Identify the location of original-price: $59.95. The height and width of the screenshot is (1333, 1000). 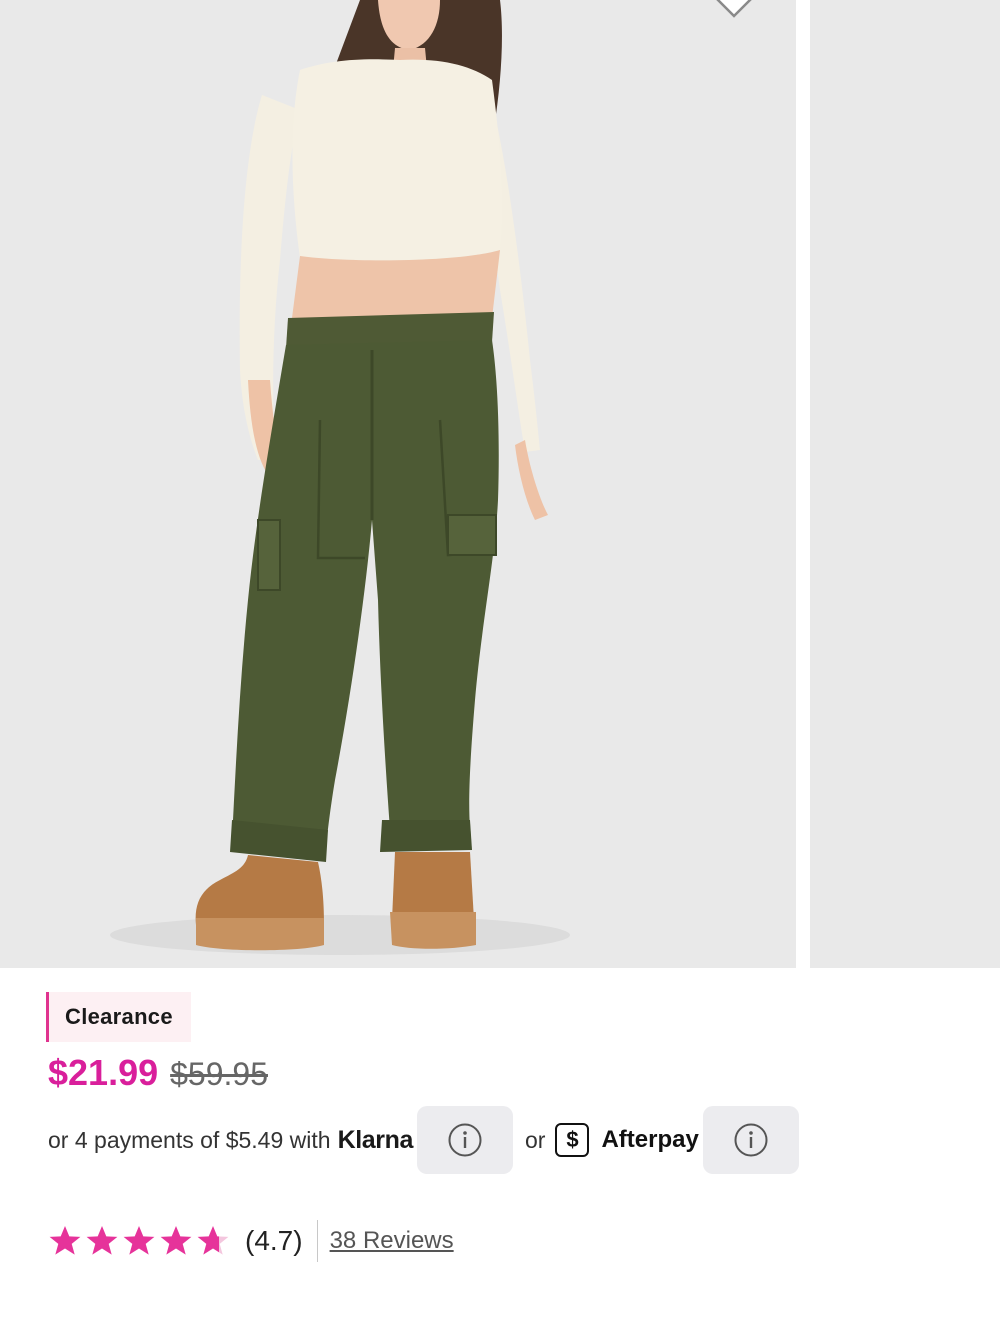
(219, 1074).